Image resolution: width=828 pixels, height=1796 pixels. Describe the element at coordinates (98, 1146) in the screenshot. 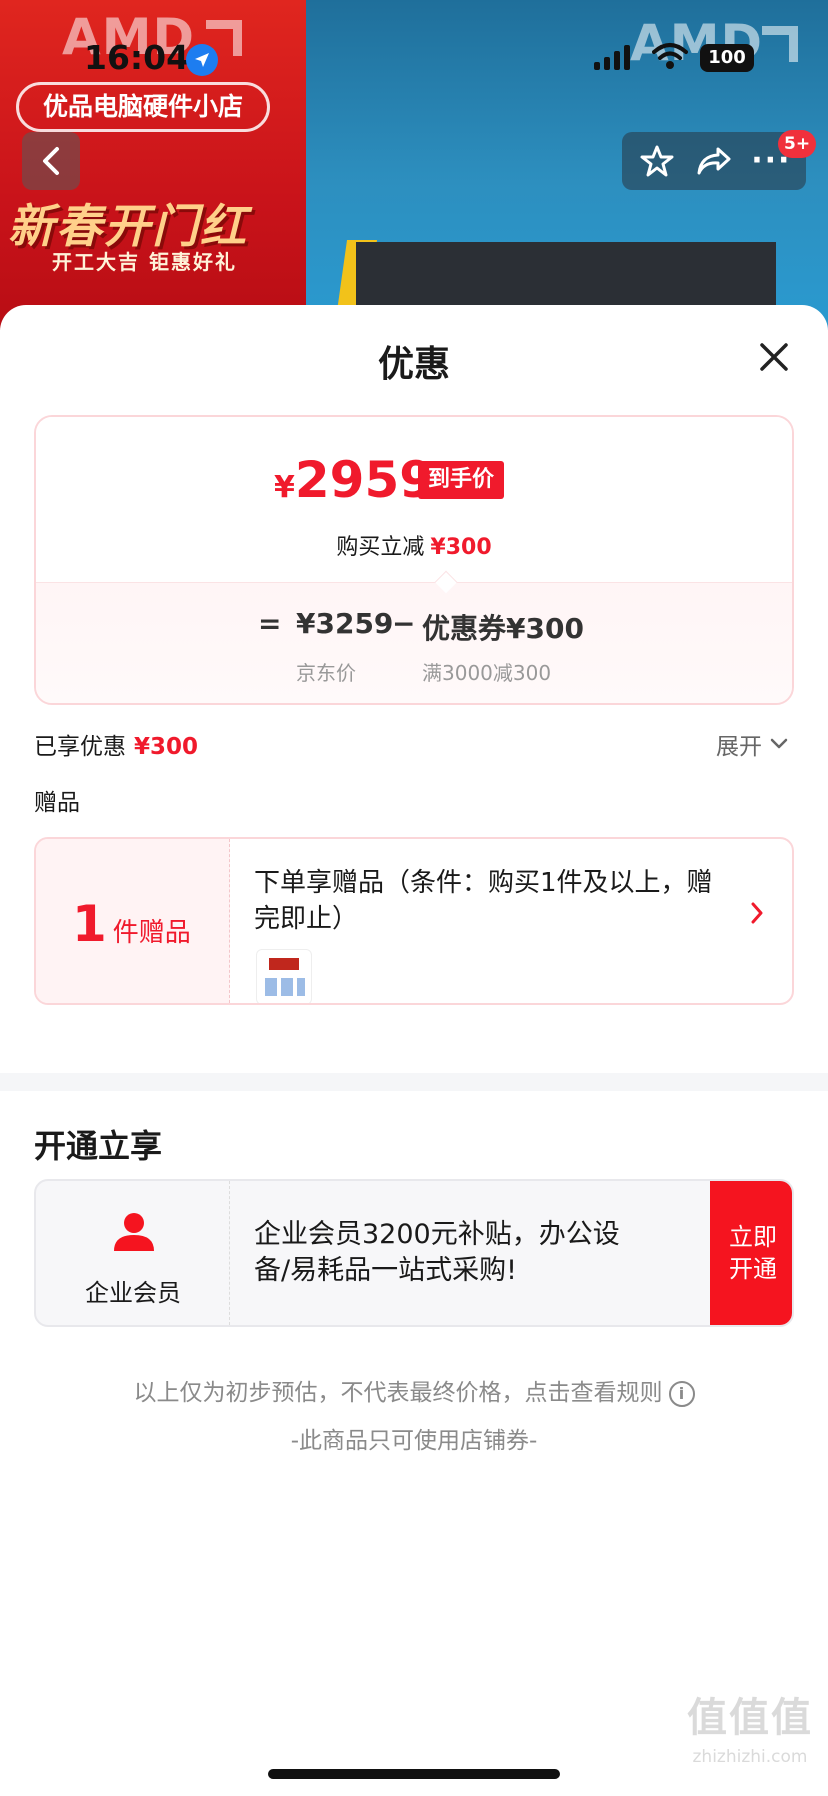

I see `open-section-title: 开通立享` at that location.